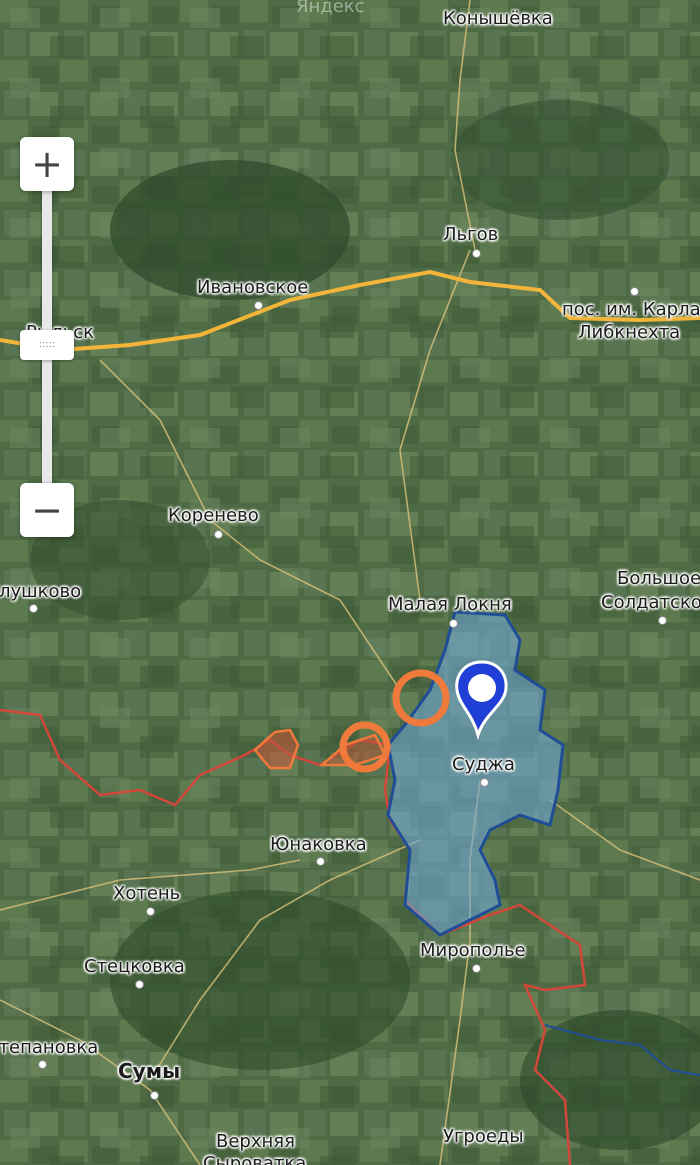 The width and height of the screenshot is (700, 1165). Describe the element at coordinates (330, 8) in the screenshot. I see `map-watermark: Яндекс` at that location.